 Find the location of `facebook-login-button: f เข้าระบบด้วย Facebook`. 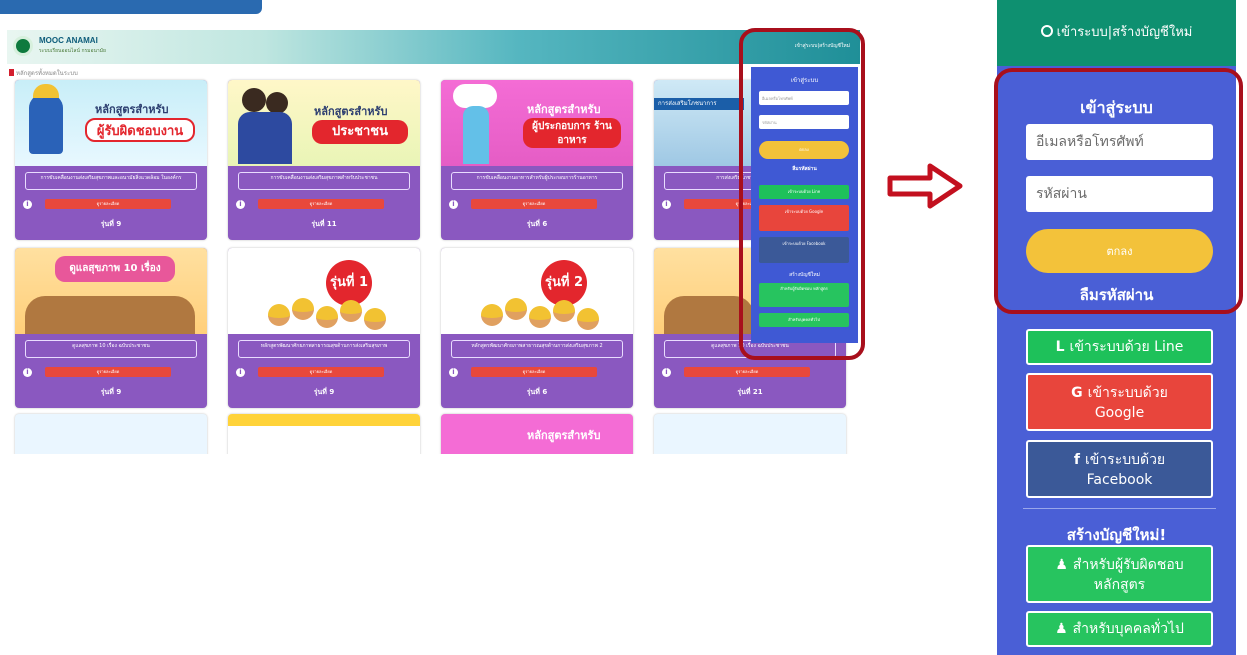

facebook-login-button: f เข้าระบบด้วย Facebook is located at coordinates (1119, 469).